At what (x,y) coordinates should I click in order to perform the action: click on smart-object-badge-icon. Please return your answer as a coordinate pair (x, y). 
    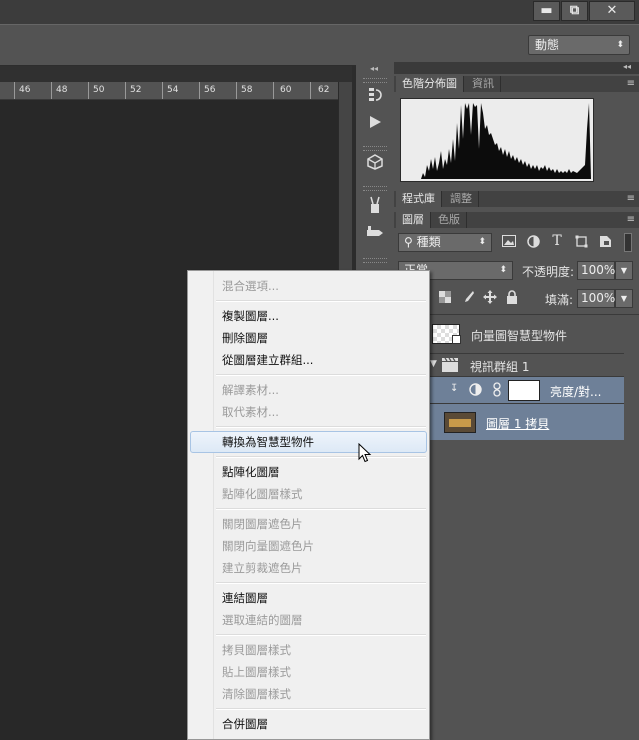
    Looking at the image, I should click on (456, 339).